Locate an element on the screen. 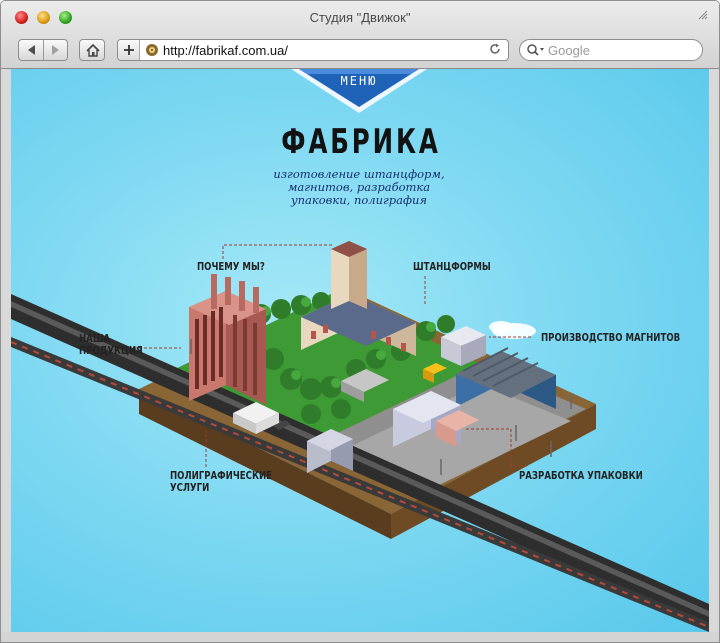 Image resolution: width=720 pixels, height=643 pixels. link-our-products: НАША ПРОДУКЦИЯ is located at coordinates (111, 345).